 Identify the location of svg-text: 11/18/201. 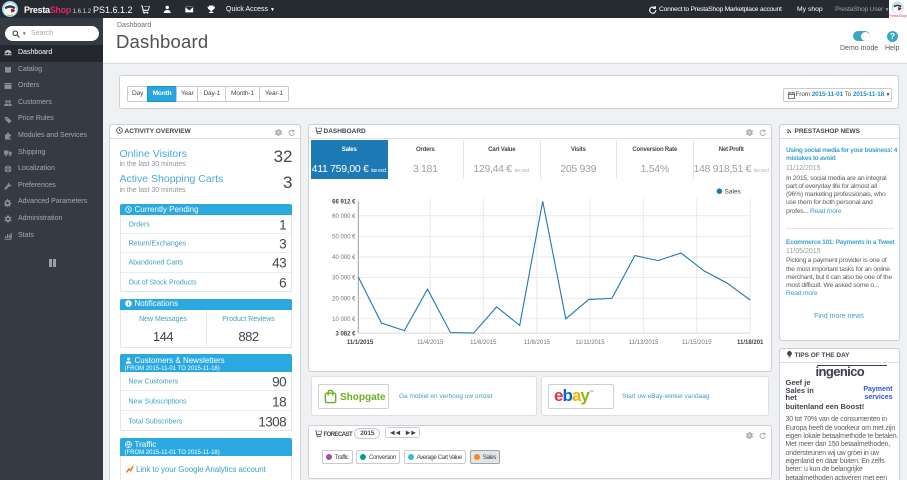
(750, 343).